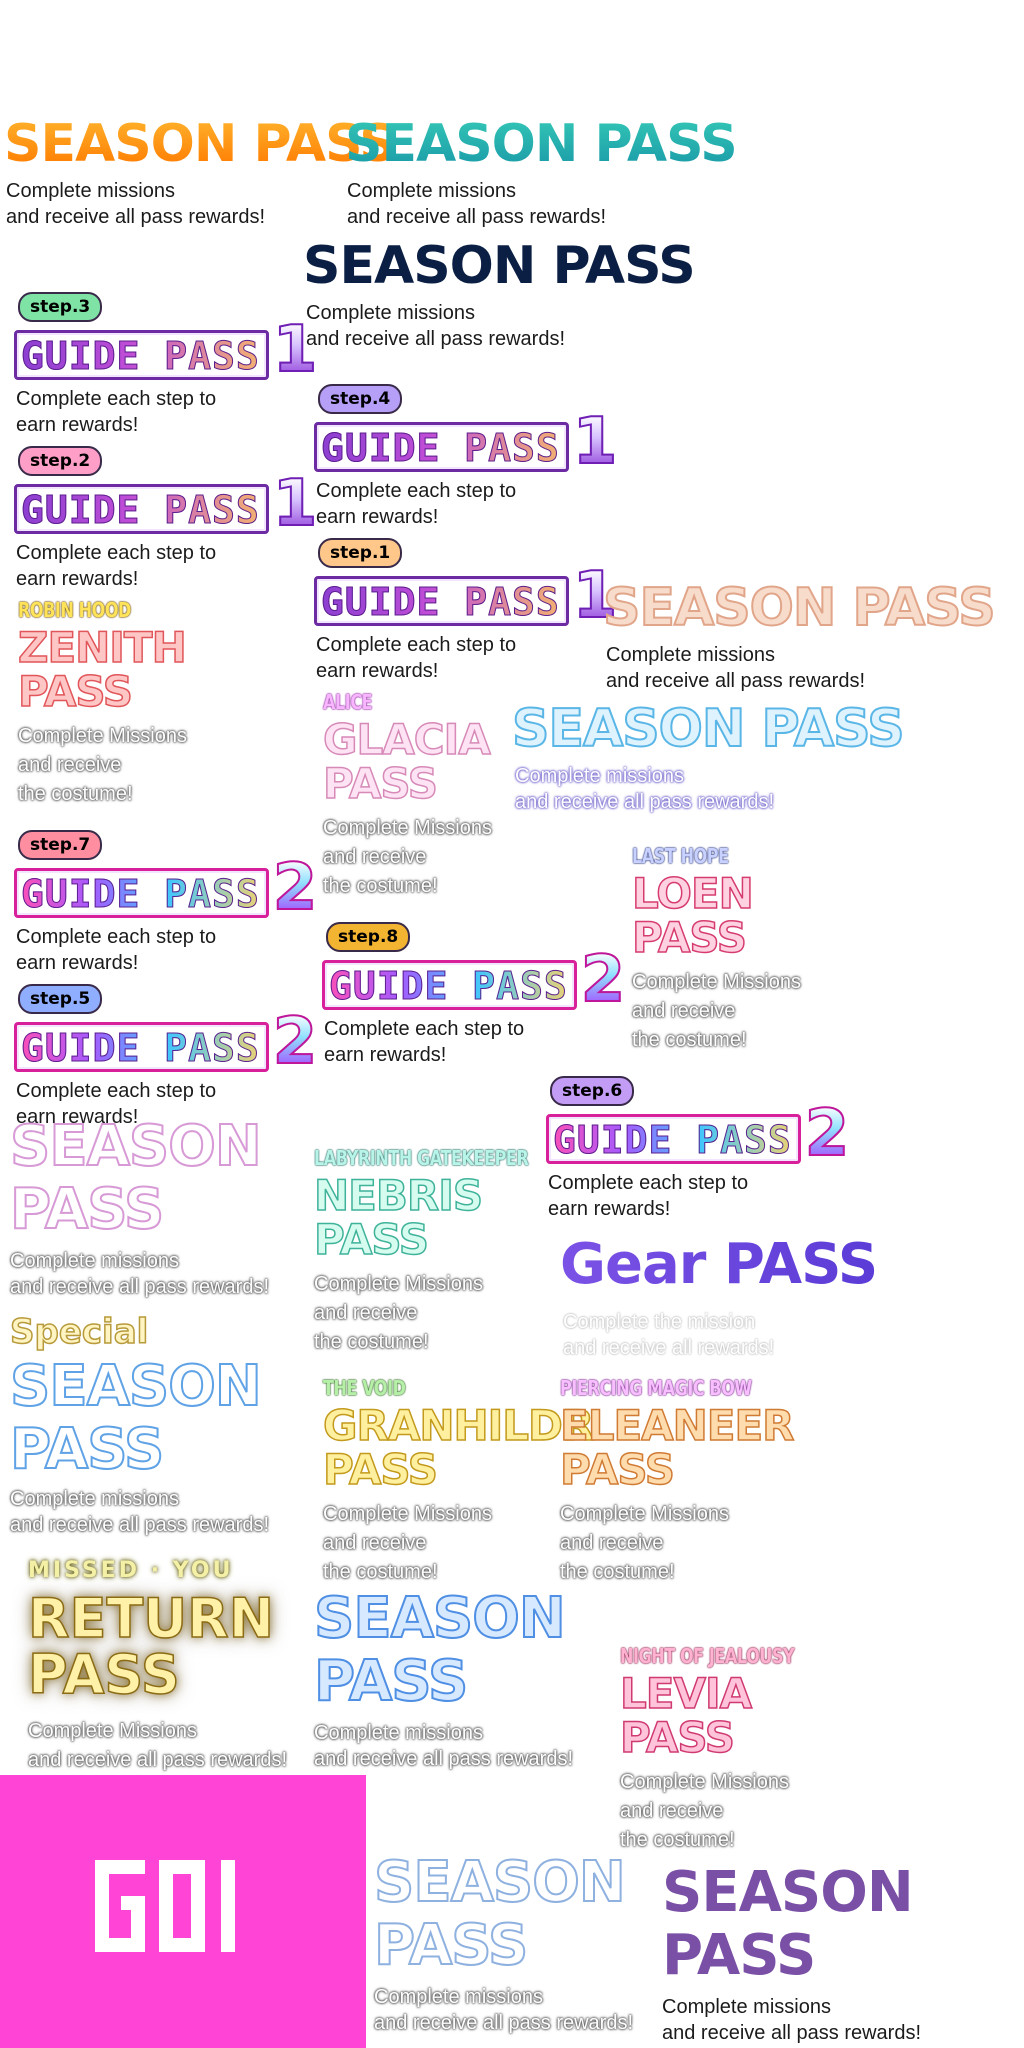 The image size is (1024, 2048). I want to click on return-word: RETURN, so click(150, 1618).